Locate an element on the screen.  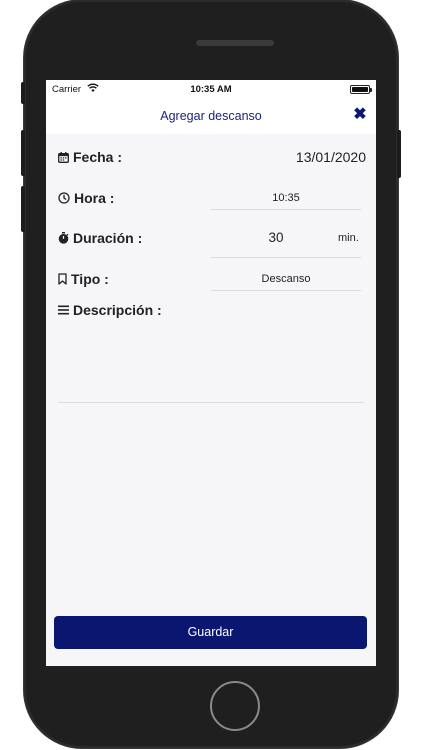
tipo-label: Tipo : is located at coordinates (83, 279).